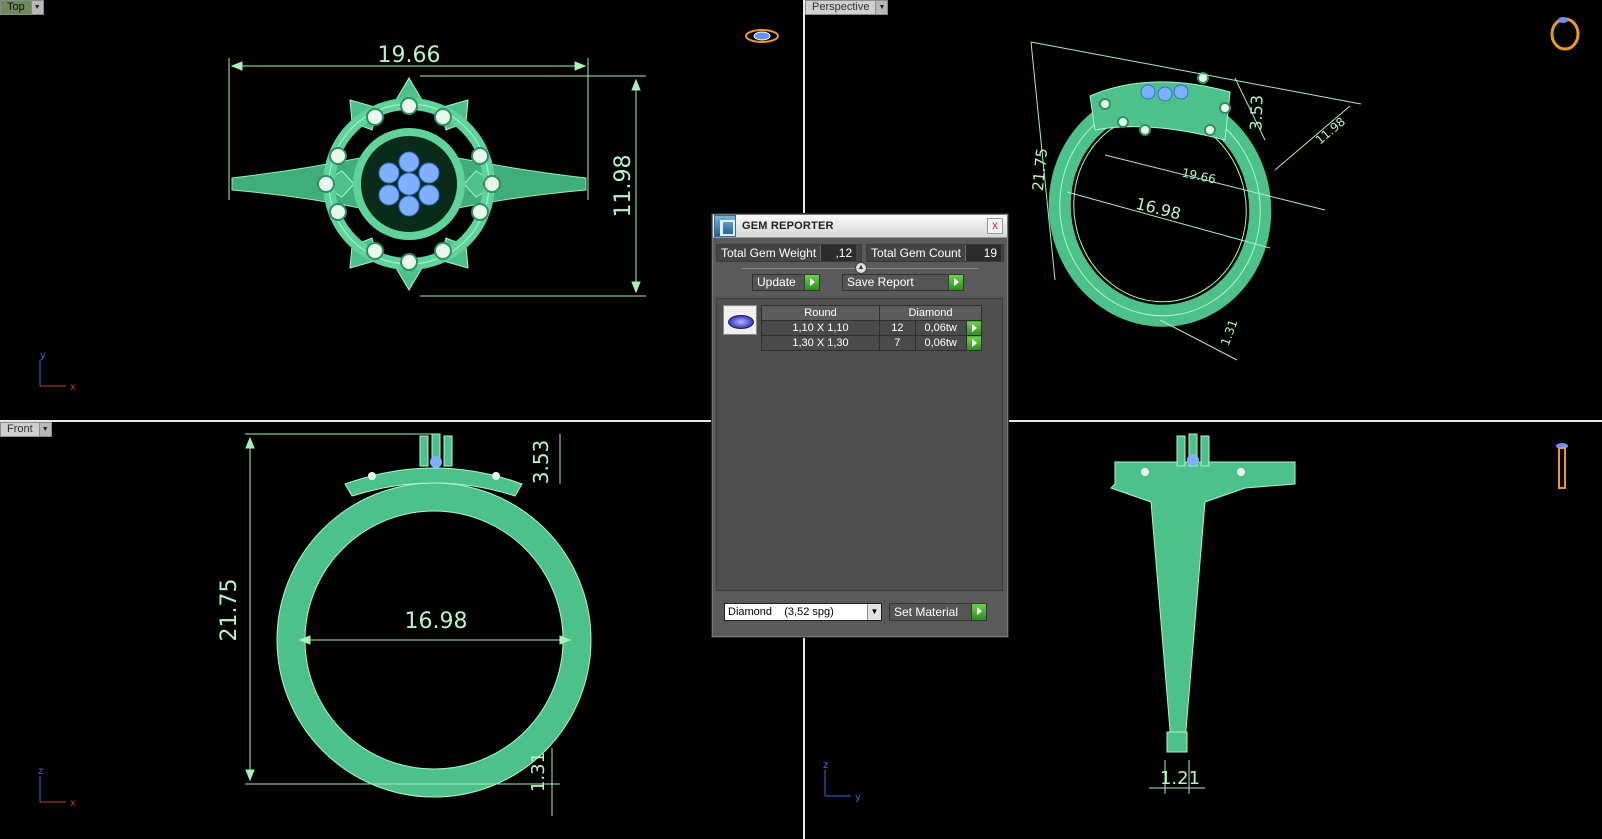 The image size is (1602, 839). What do you see at coordinates (820, 313) in the screenshot?
I see `col-header-shape: Round` at bounding box center [820, 313].